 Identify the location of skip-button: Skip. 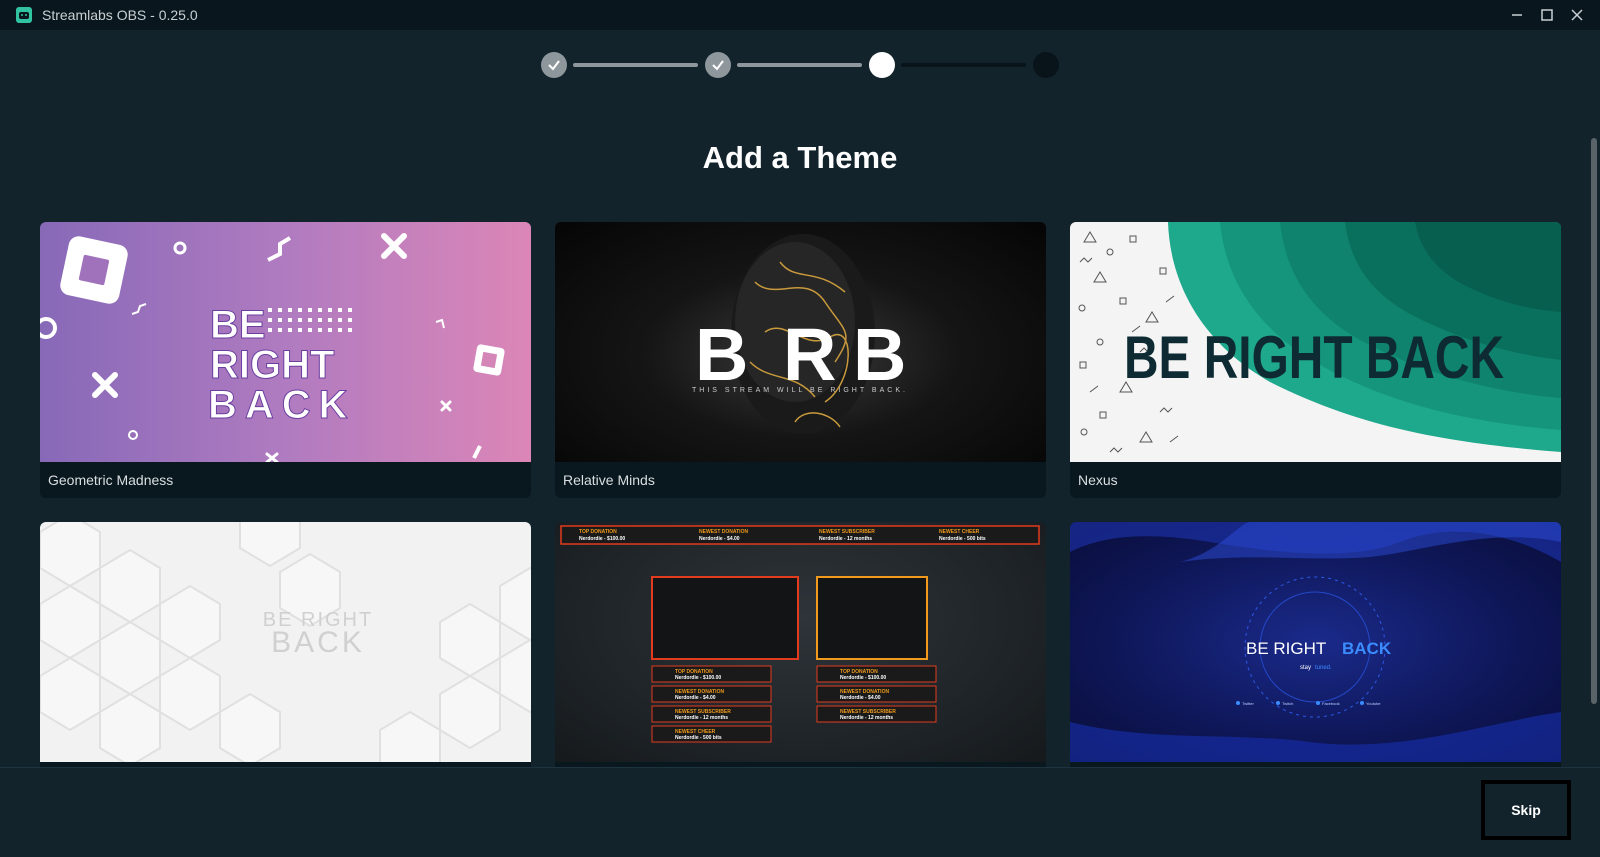
(1526, 810).